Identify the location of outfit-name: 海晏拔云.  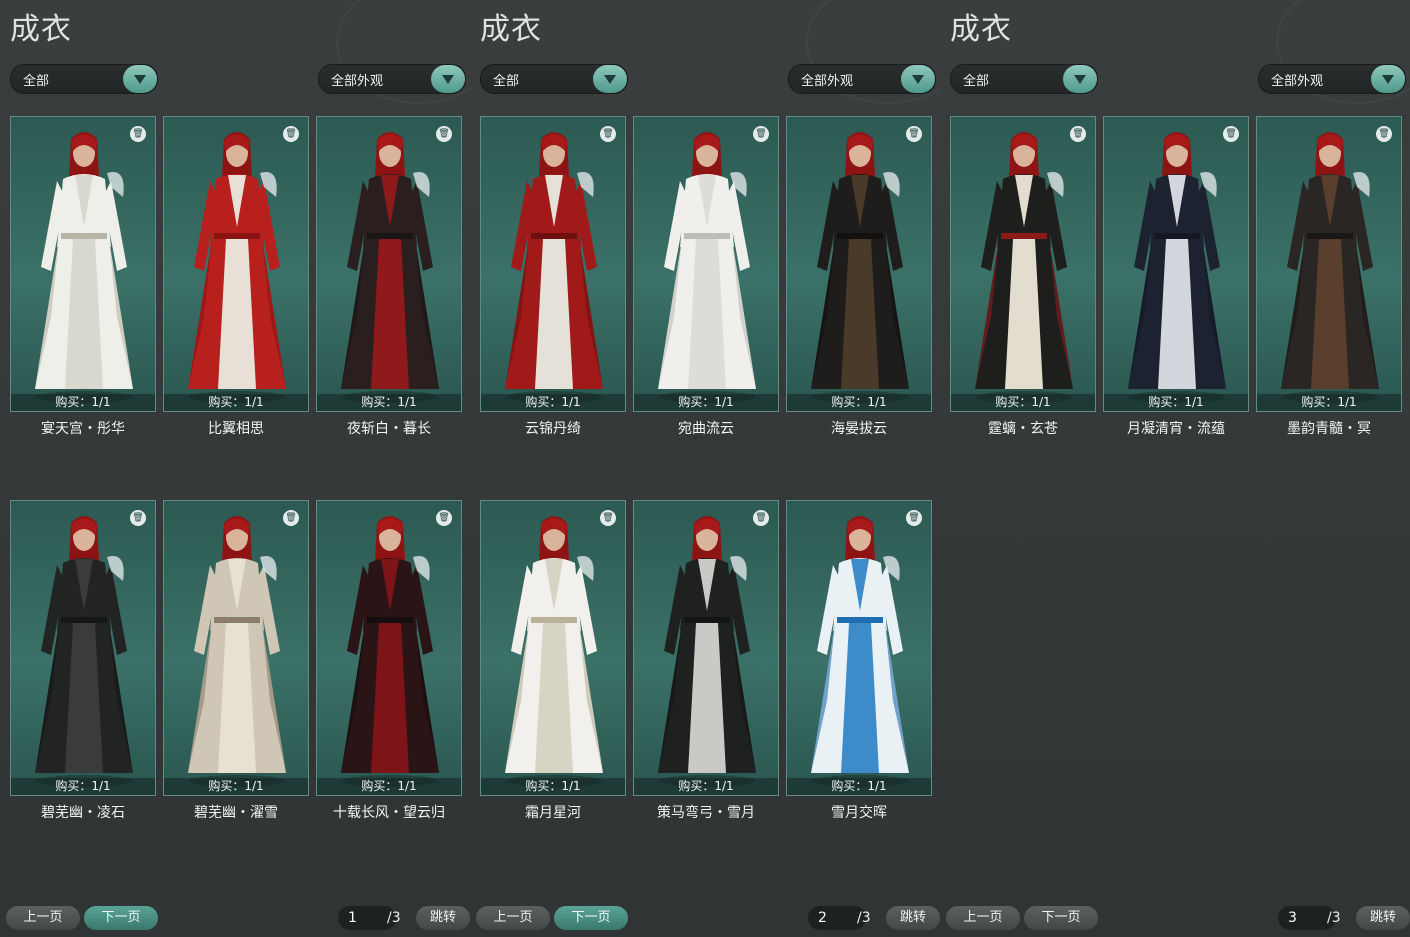
(859, 429).